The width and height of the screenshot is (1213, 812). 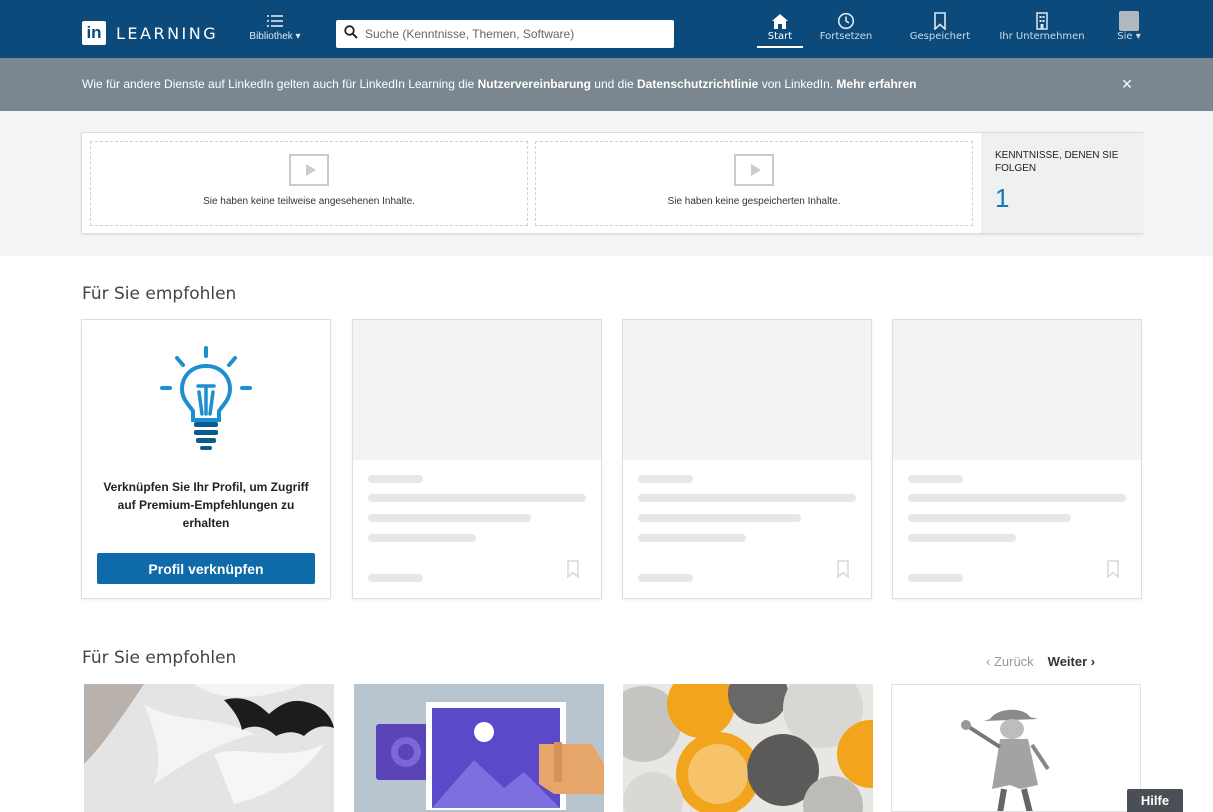 What do you see at coordinates (613, 84) in the screenshot?
I see `notice-part2: und die` at bounding box center [613, 84].